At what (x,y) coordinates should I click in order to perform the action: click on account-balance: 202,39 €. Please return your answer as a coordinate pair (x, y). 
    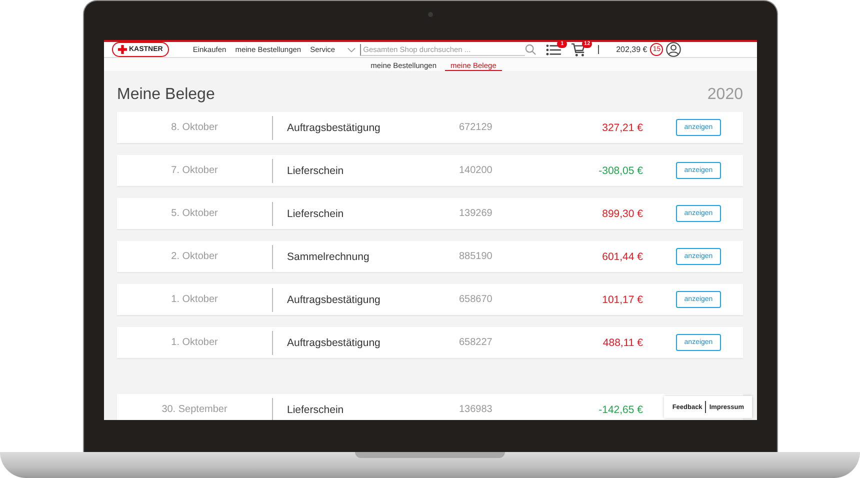
    Looking at the image, I should click on (632, 49).